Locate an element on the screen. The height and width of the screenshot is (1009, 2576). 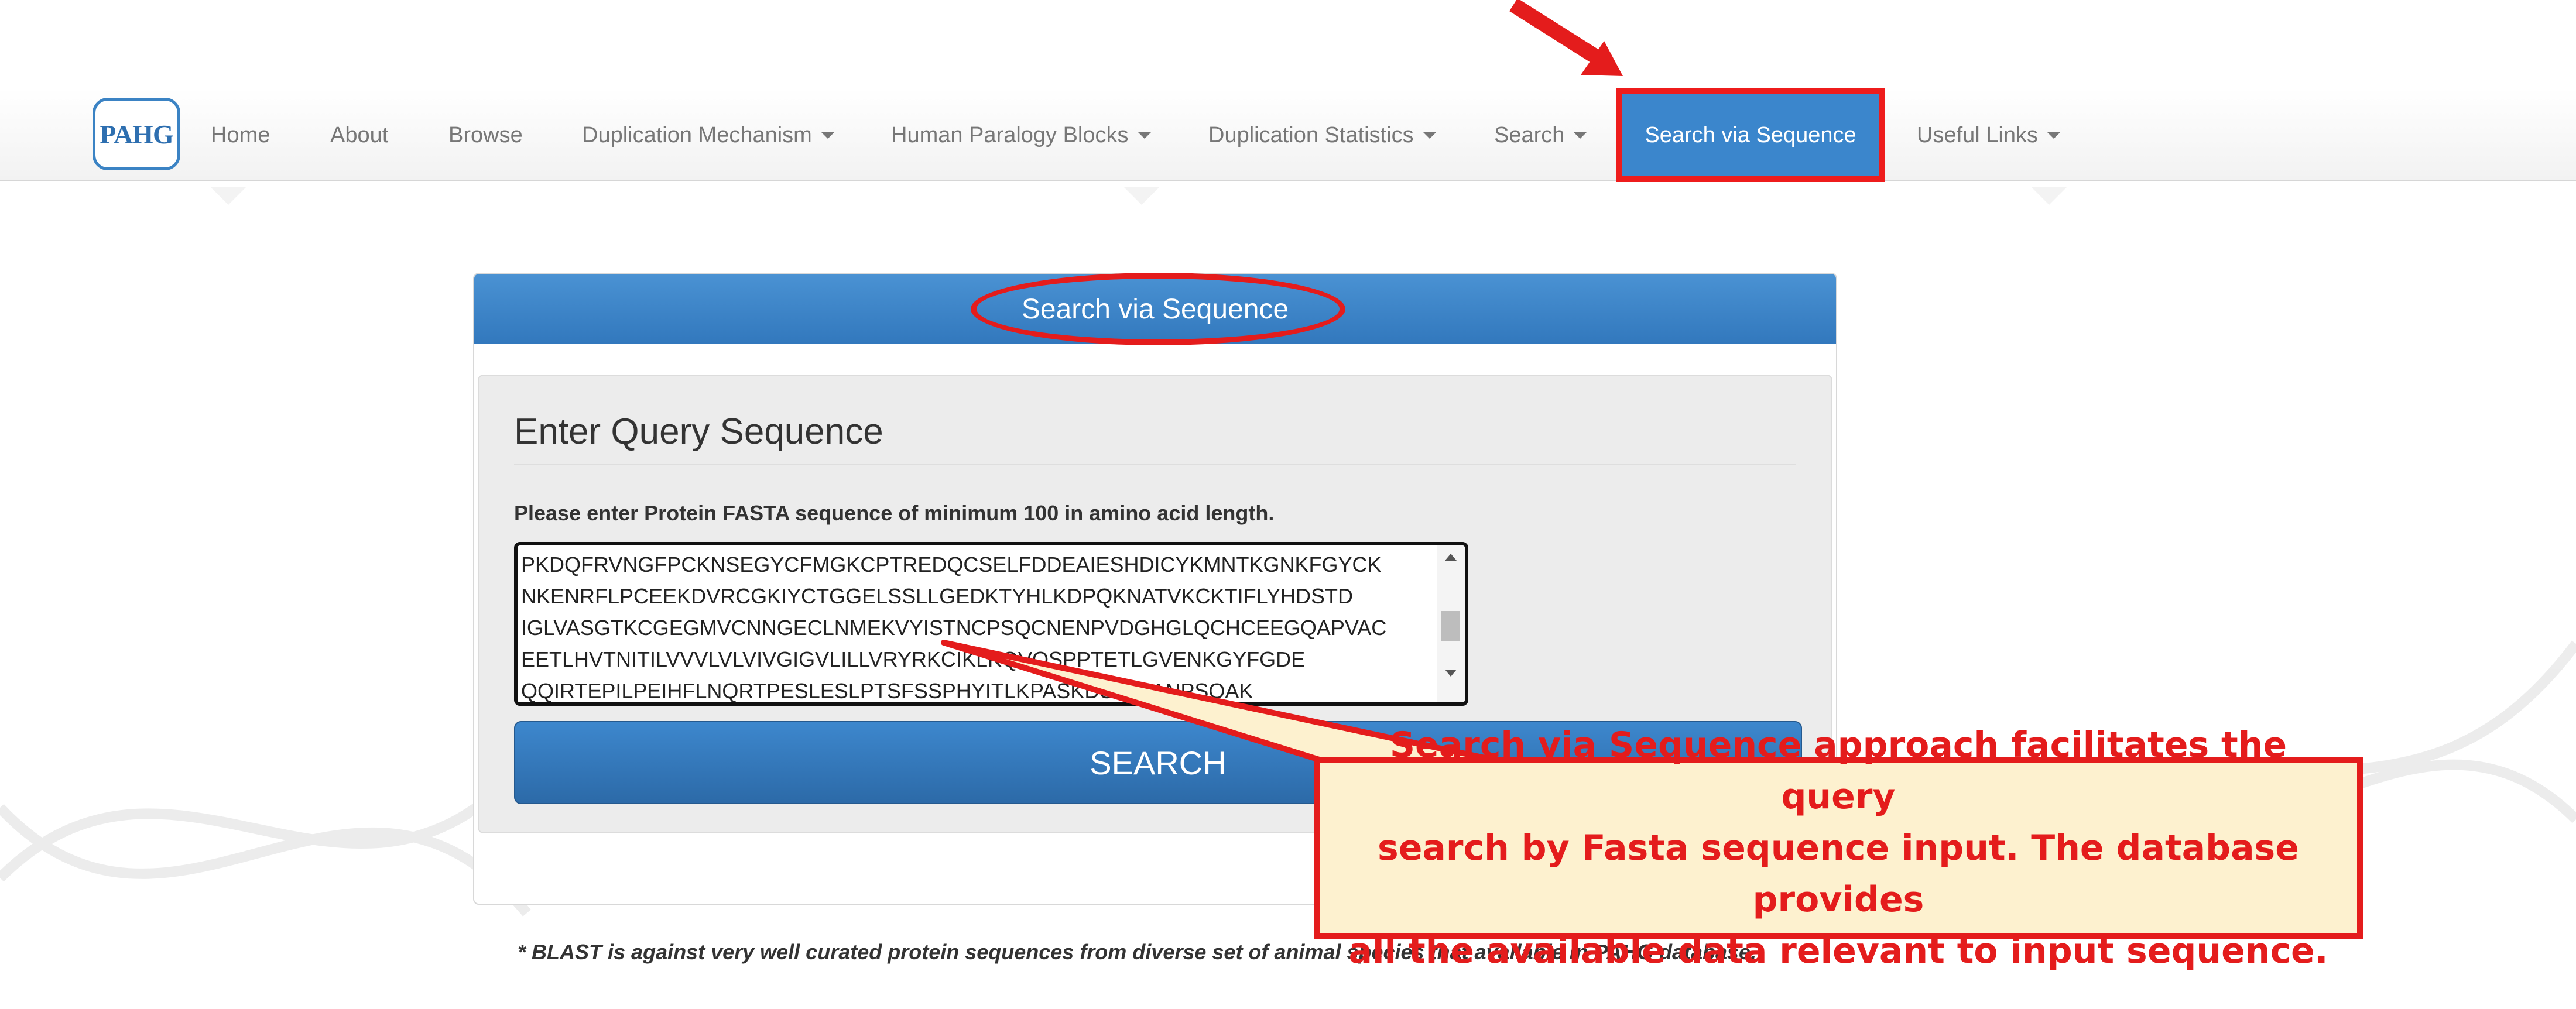
nav-home: Home is located at coordinates (240, 135).